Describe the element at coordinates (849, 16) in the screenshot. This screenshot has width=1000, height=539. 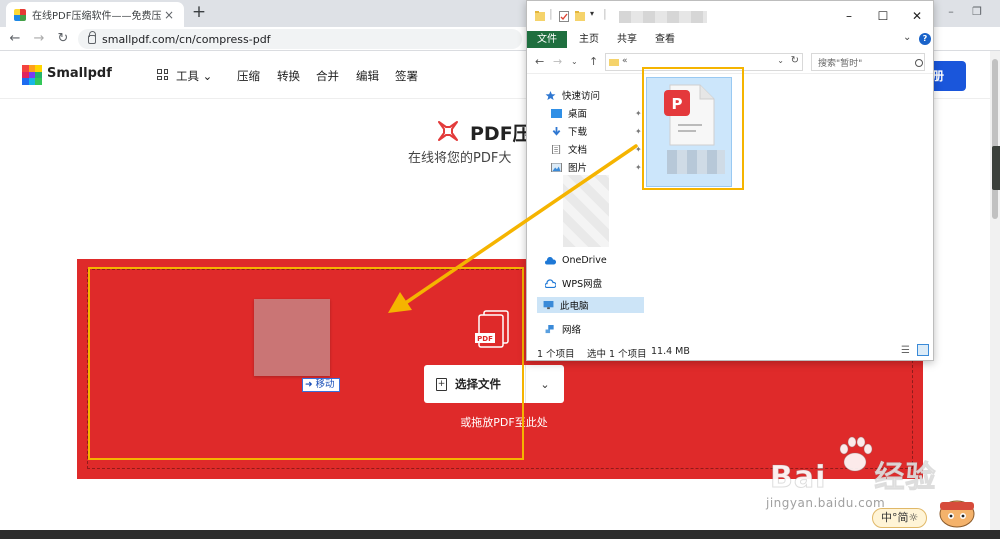
I see `explorer-minimize-icon: –` at that location.